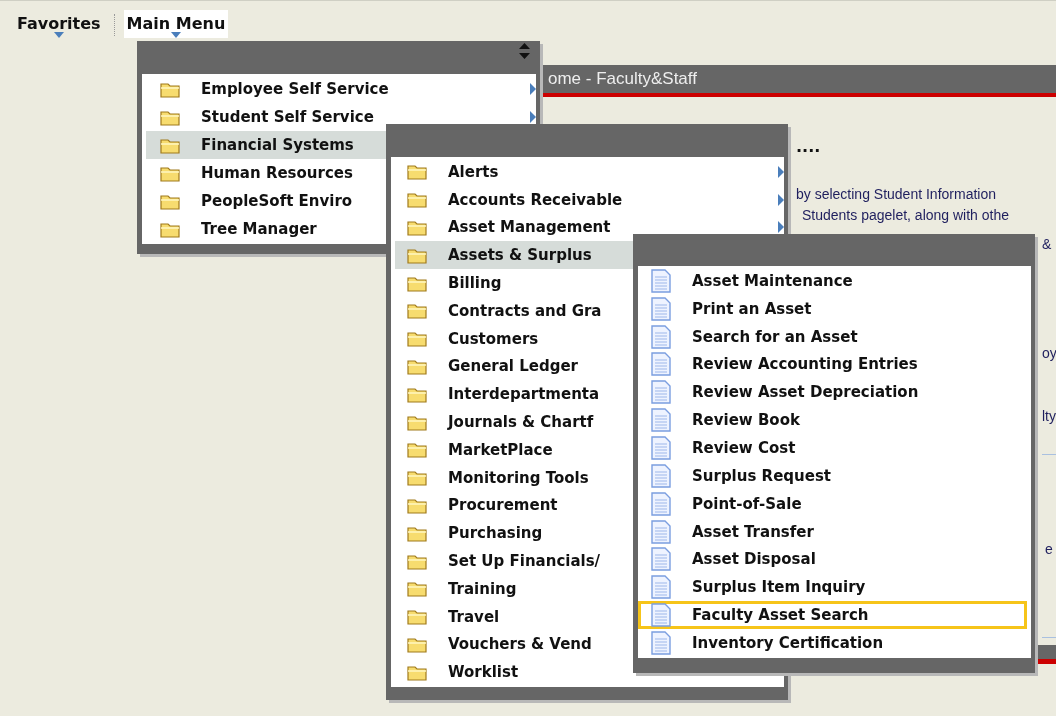 This screenshot has height=716, width=1056. I want to click on menu-item-label: Accounts Receivable, so click(535, 199).